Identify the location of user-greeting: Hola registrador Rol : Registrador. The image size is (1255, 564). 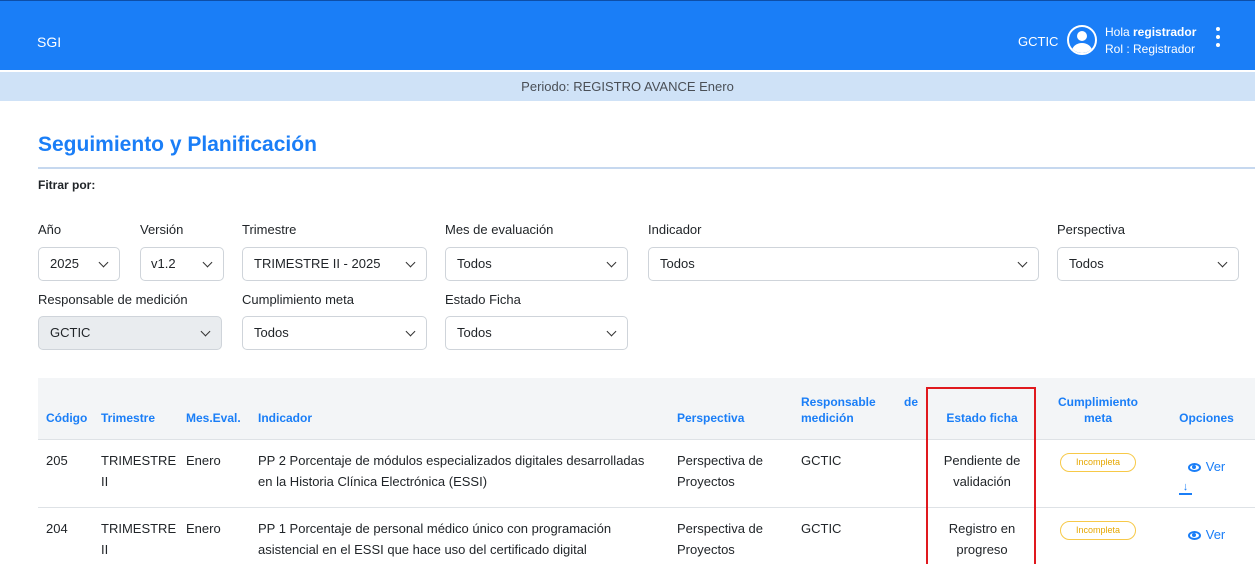
(1150, 41).